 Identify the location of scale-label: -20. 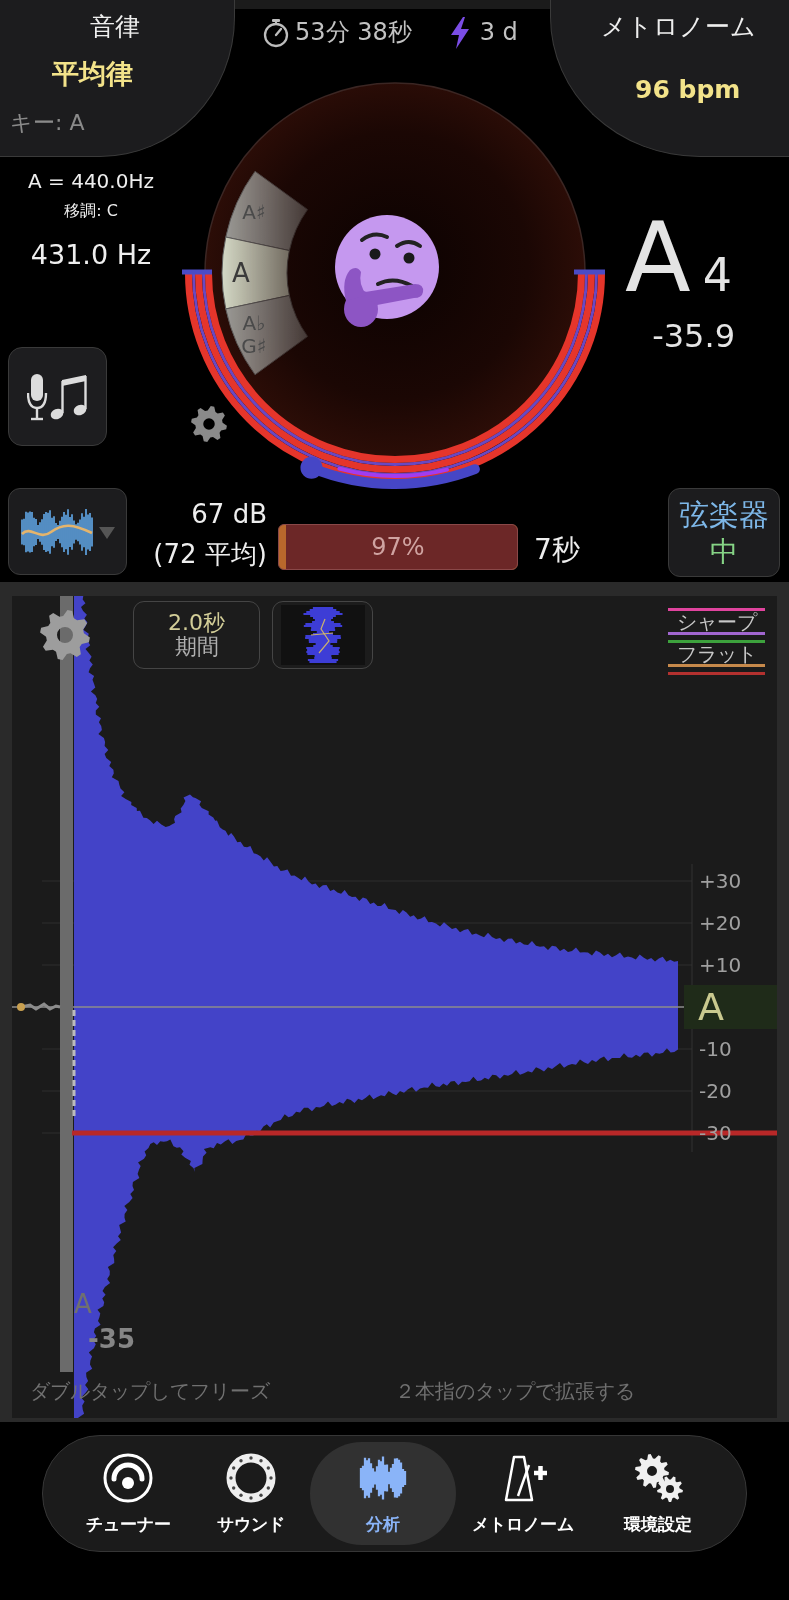
(715, 1091).